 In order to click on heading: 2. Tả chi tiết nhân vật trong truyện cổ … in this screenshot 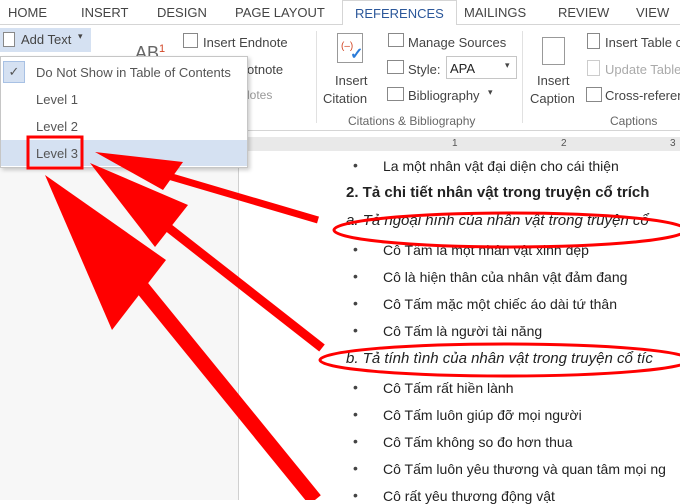, I will do `click(498, 192)`.